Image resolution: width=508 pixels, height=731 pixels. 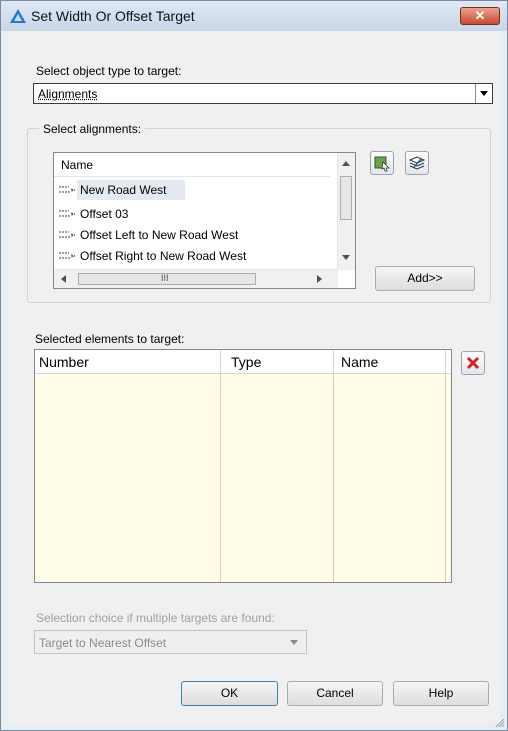 What do you see at coordinates (425, 278) in the screenshot?
I see `add-button: Add>>` at bounding box center [425, 278].